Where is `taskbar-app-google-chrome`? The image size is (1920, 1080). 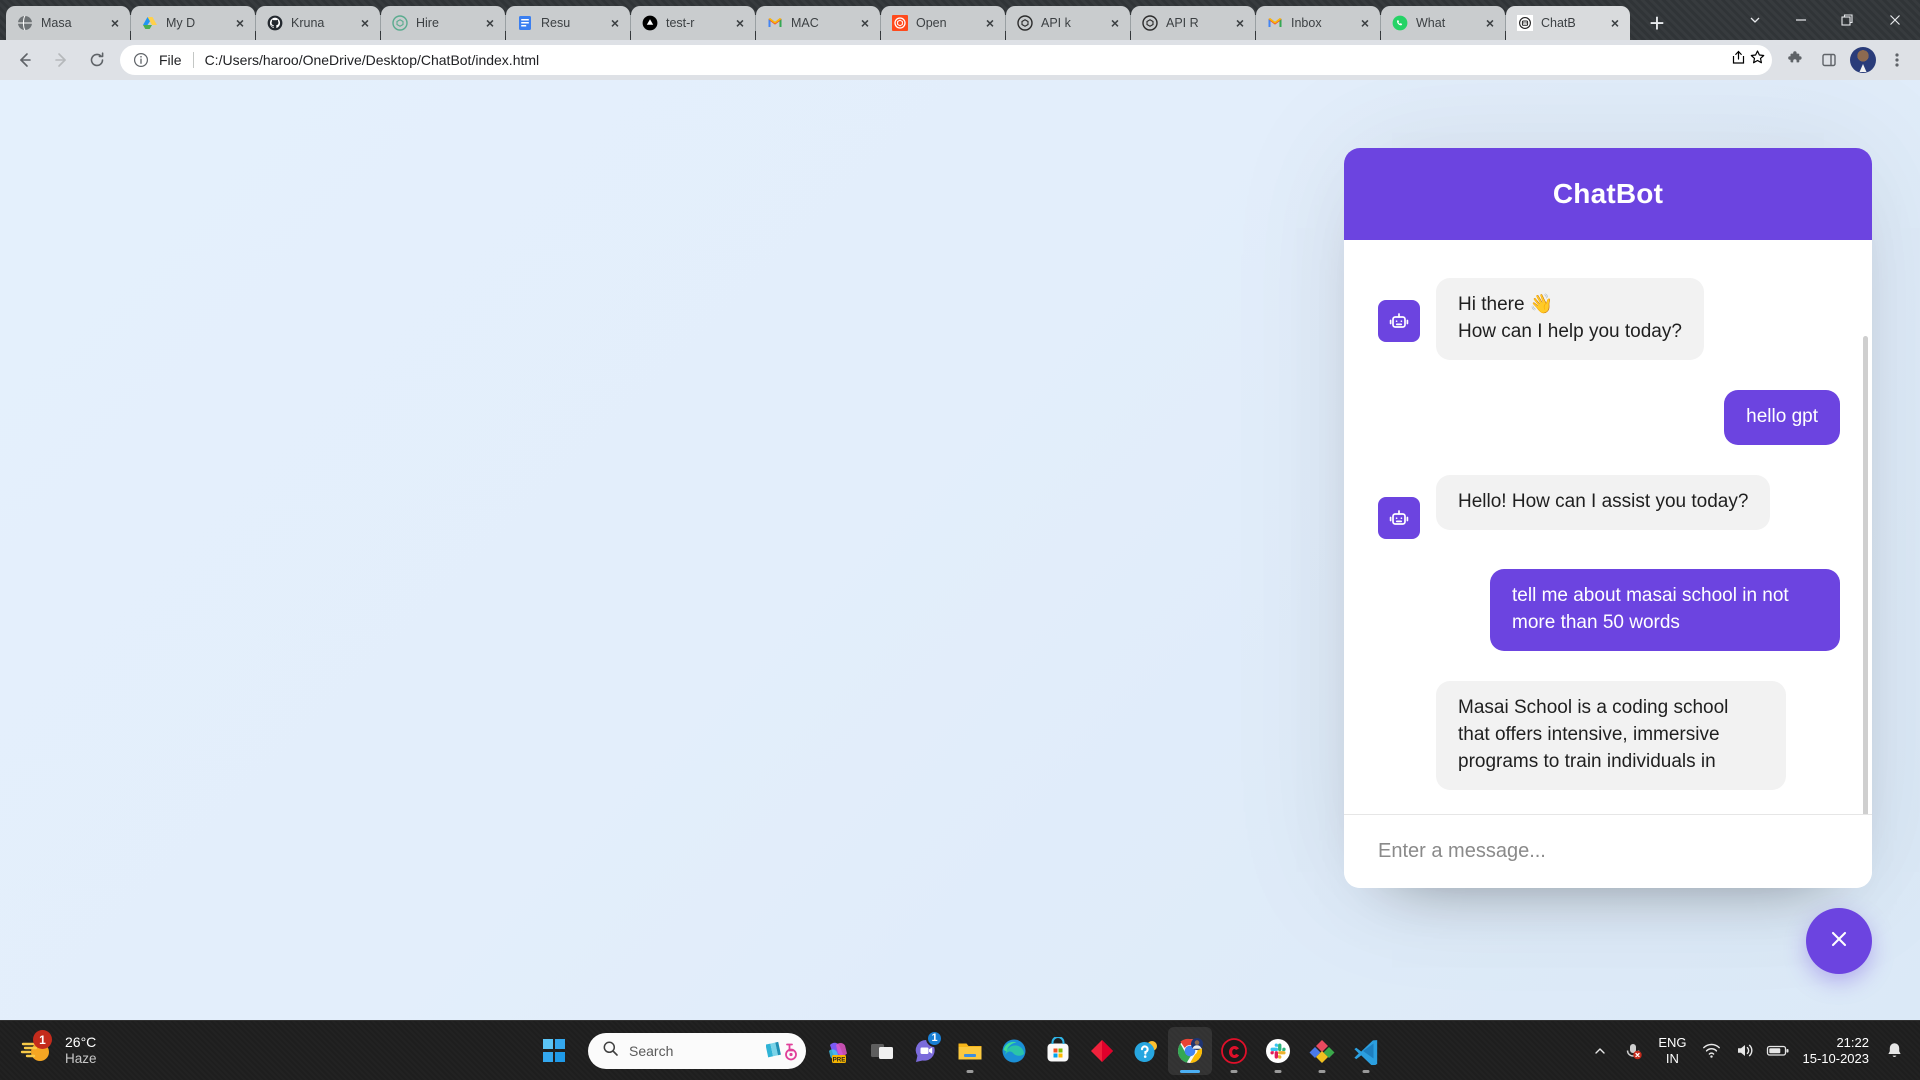
taskbar-app-google-chrome is located at coordinates (1190, 1050).